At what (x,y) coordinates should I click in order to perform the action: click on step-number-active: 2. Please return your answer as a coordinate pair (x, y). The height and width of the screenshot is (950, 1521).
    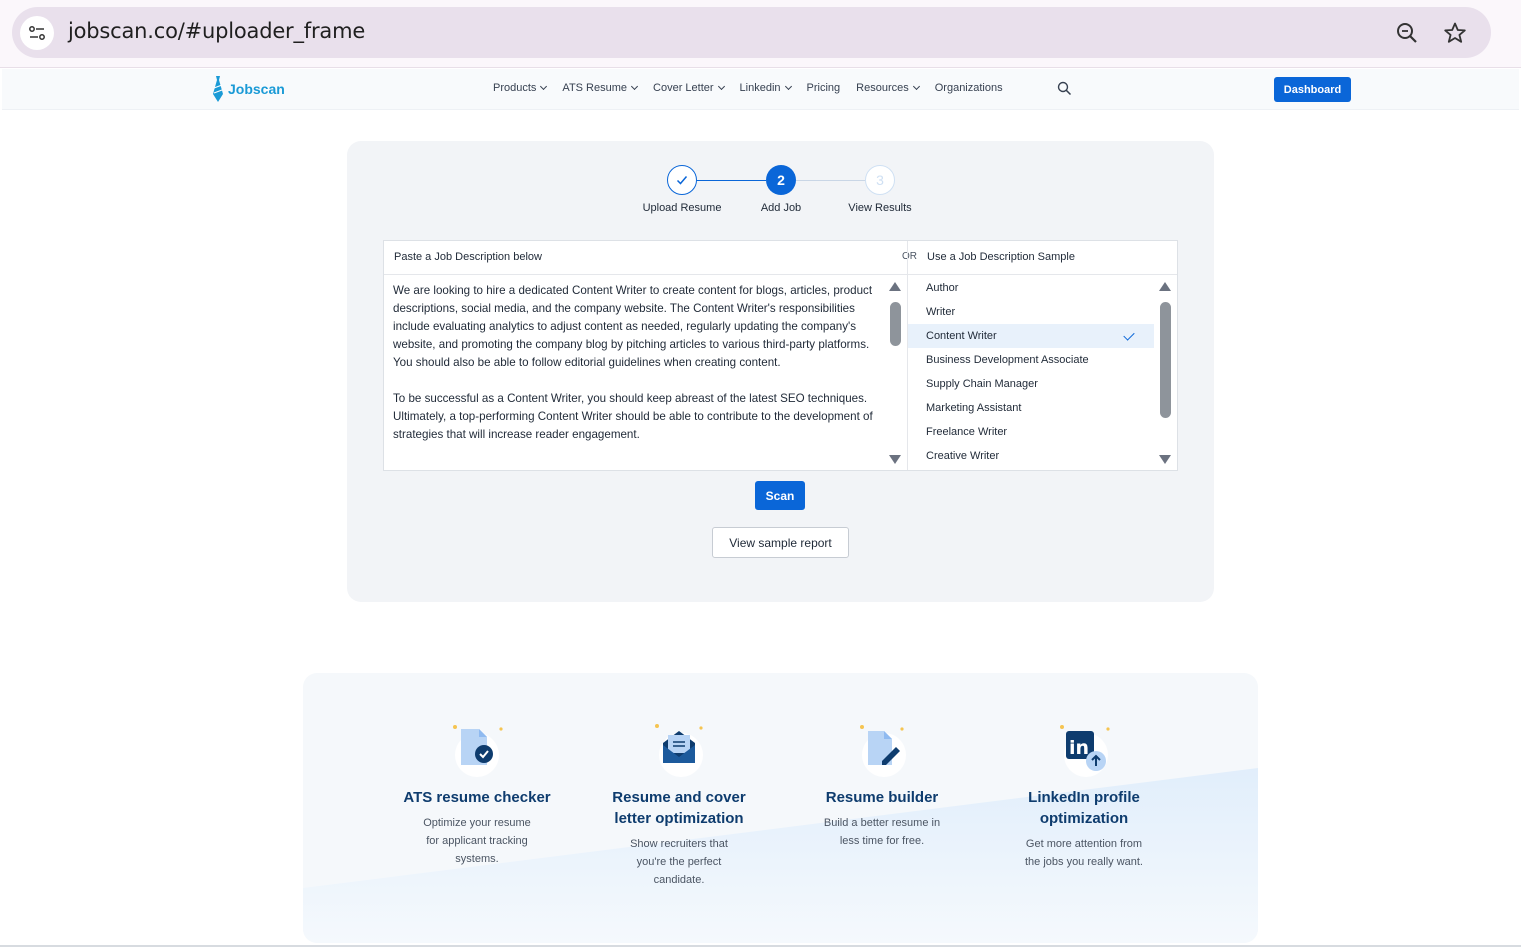
    Looking at the image, I should click on (781, 180).